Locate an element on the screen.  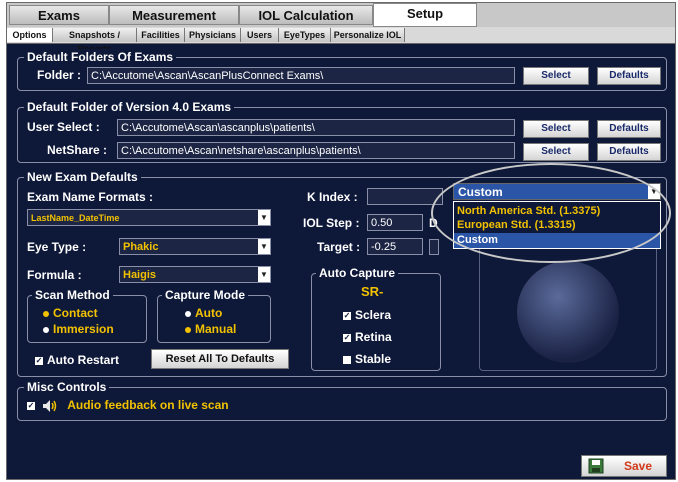
subtab-facilities: Facilities is located at coordinates (161, 35).